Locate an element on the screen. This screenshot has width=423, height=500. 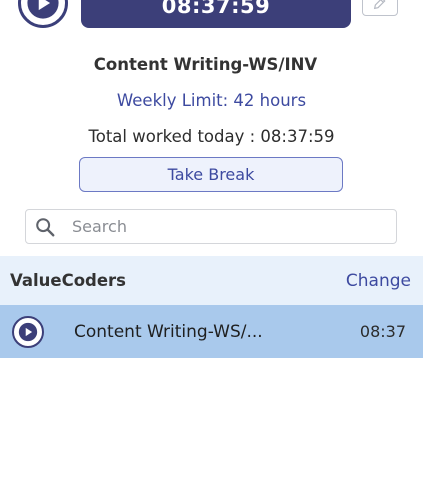
total-worked-today-text: Total worked today : 08:37:59 is located at coordinates (211, 136).